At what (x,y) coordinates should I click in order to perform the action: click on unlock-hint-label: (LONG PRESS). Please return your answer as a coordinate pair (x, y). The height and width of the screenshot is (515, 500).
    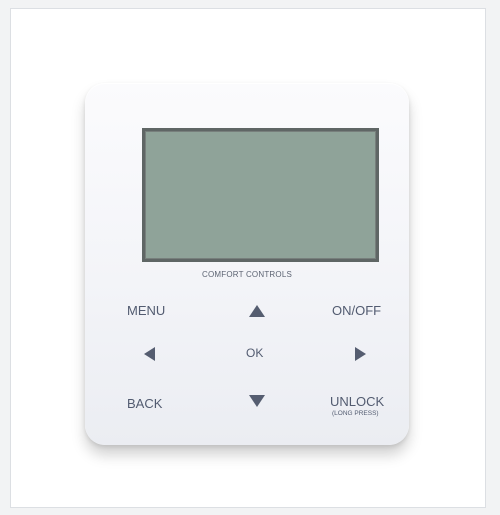
    Looking at the image, I should click on (355, 413).